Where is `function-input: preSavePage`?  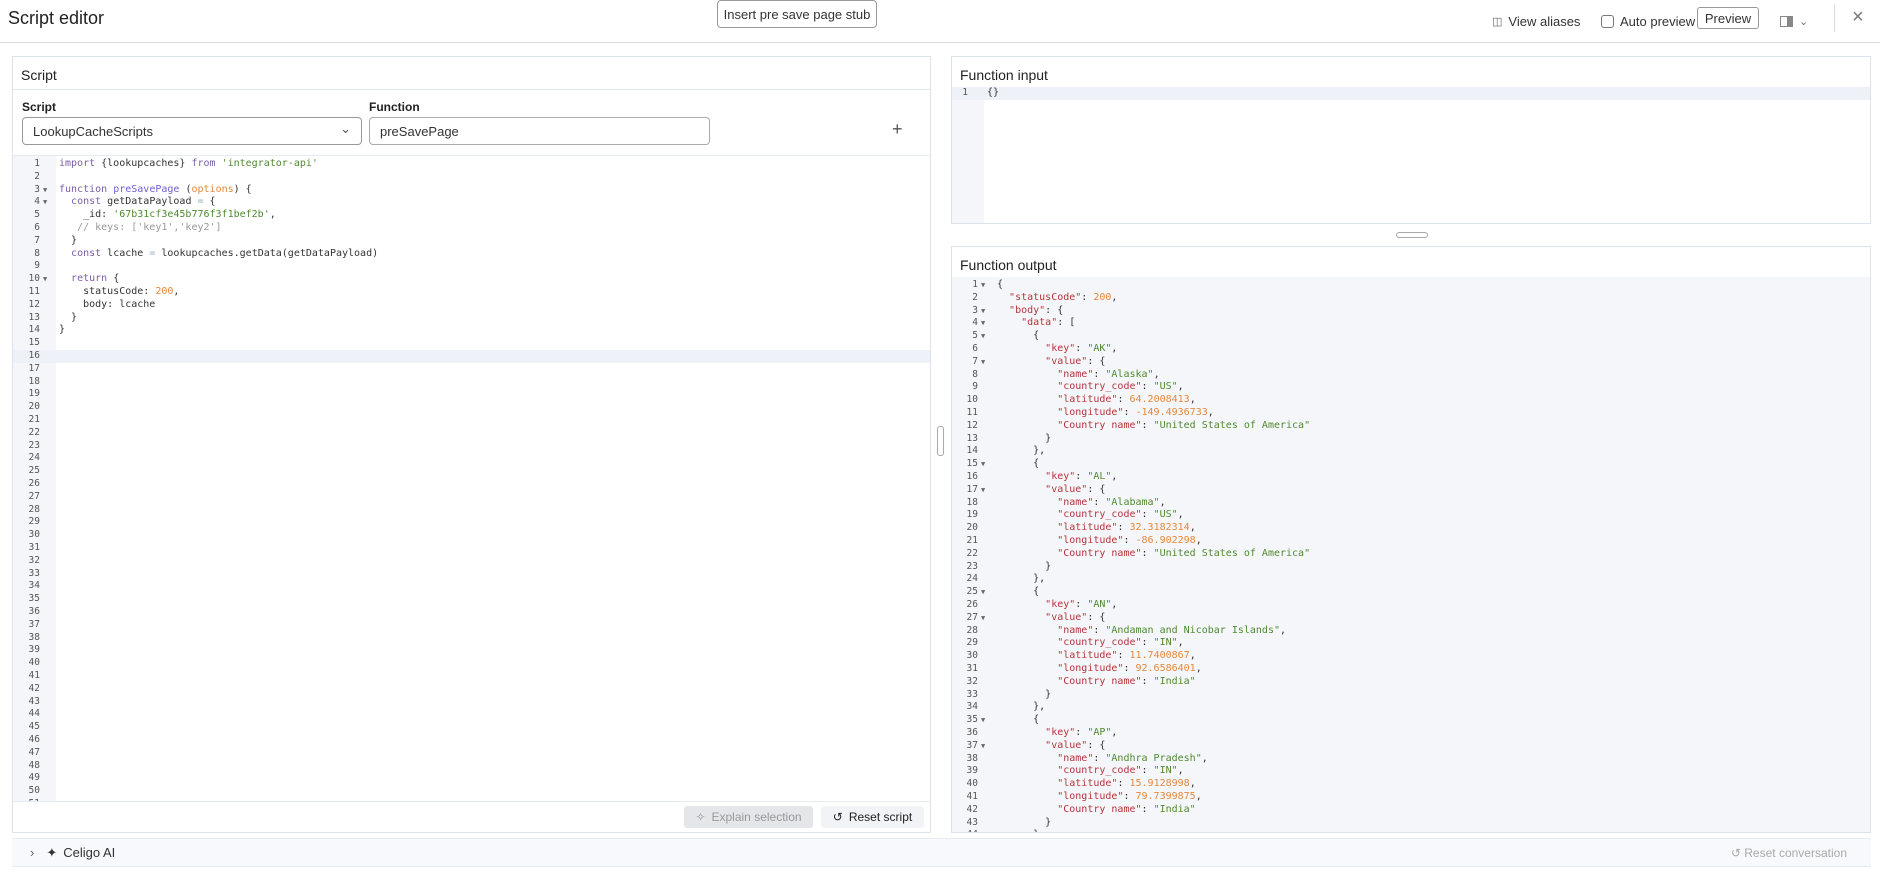 function-input: preSavePage is located at coordinates (539, 131).